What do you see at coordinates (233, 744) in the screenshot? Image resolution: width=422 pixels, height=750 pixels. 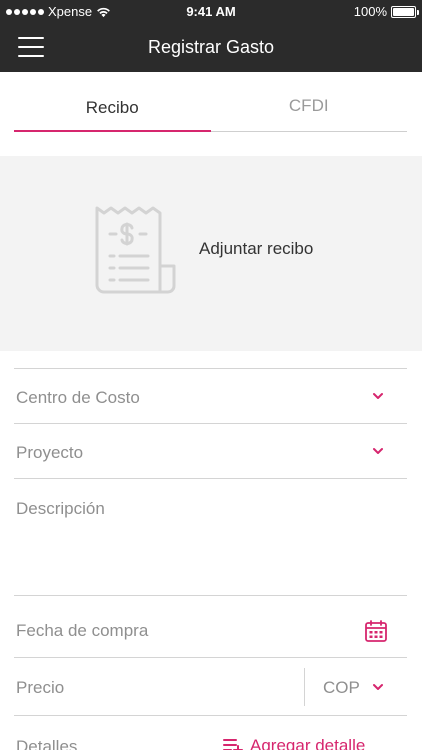 I see `add-list-icon` at bounding box center [233, 744].